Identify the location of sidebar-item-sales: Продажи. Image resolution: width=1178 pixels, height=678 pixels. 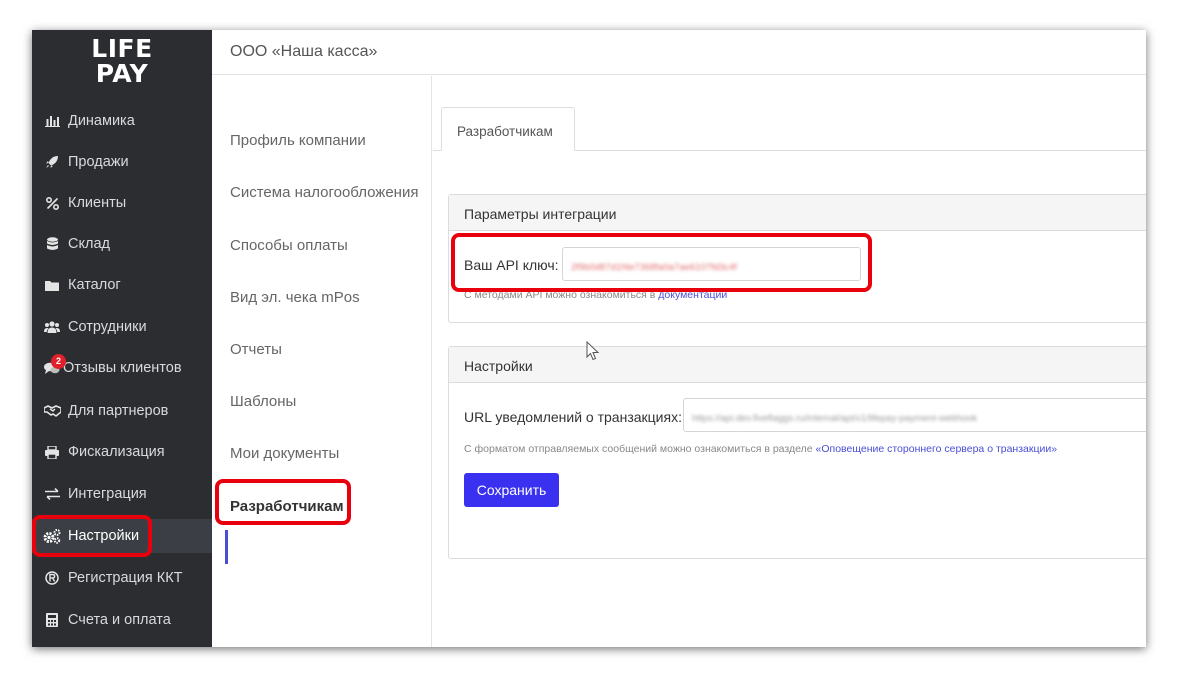
(122, 162).